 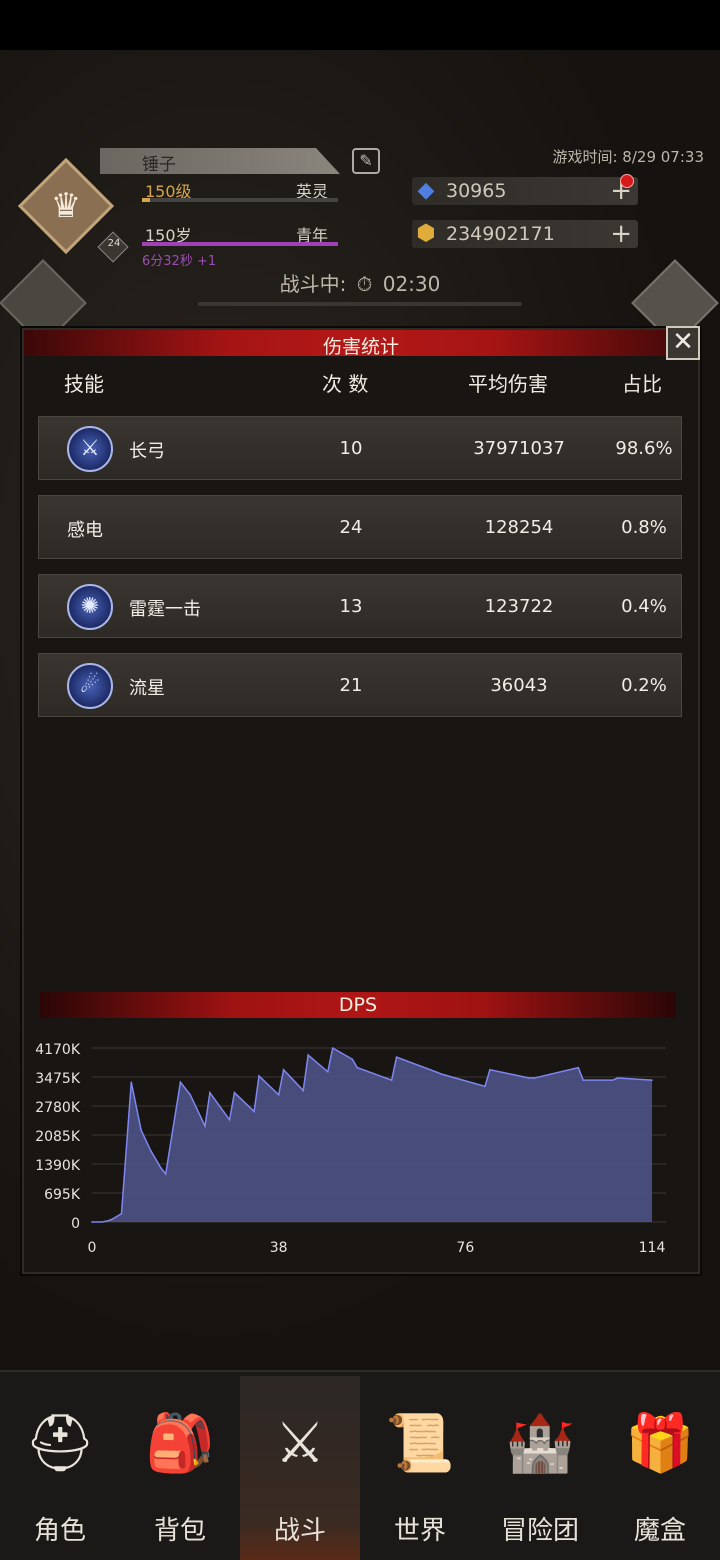 I want to click on blue-gem-icon: ◆, so click(x=426, y=190).